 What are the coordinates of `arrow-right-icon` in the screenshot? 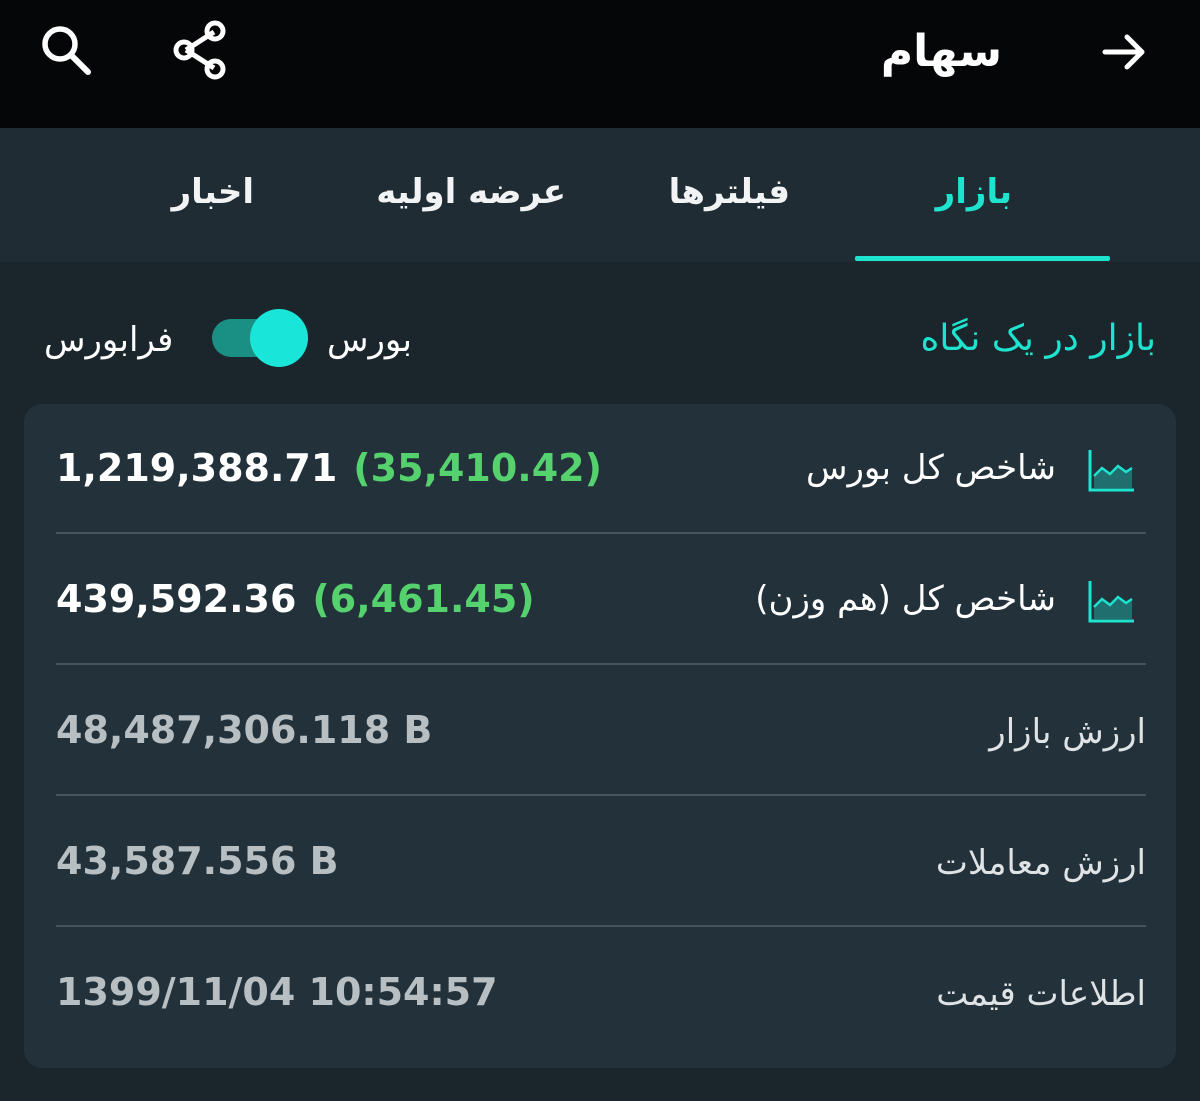 It's located at (1123, 52).